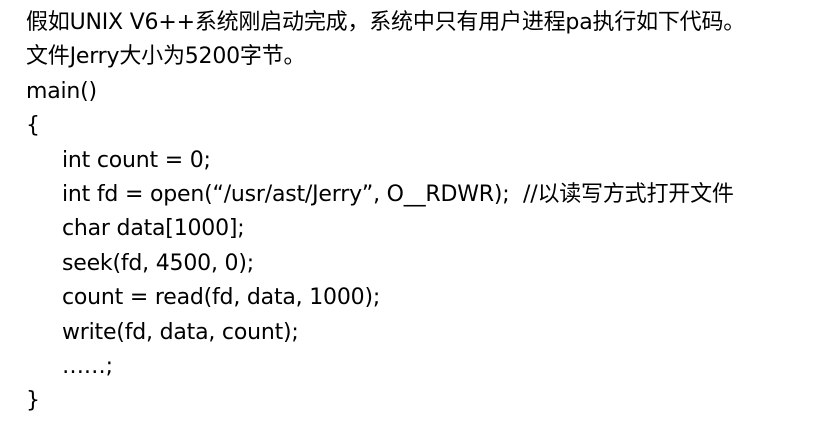 The image size is (829, 424). What do you see at coordinates (61, 91) in the screenshot?
I see `code-signature: main()` at bounding box center [61, 91].